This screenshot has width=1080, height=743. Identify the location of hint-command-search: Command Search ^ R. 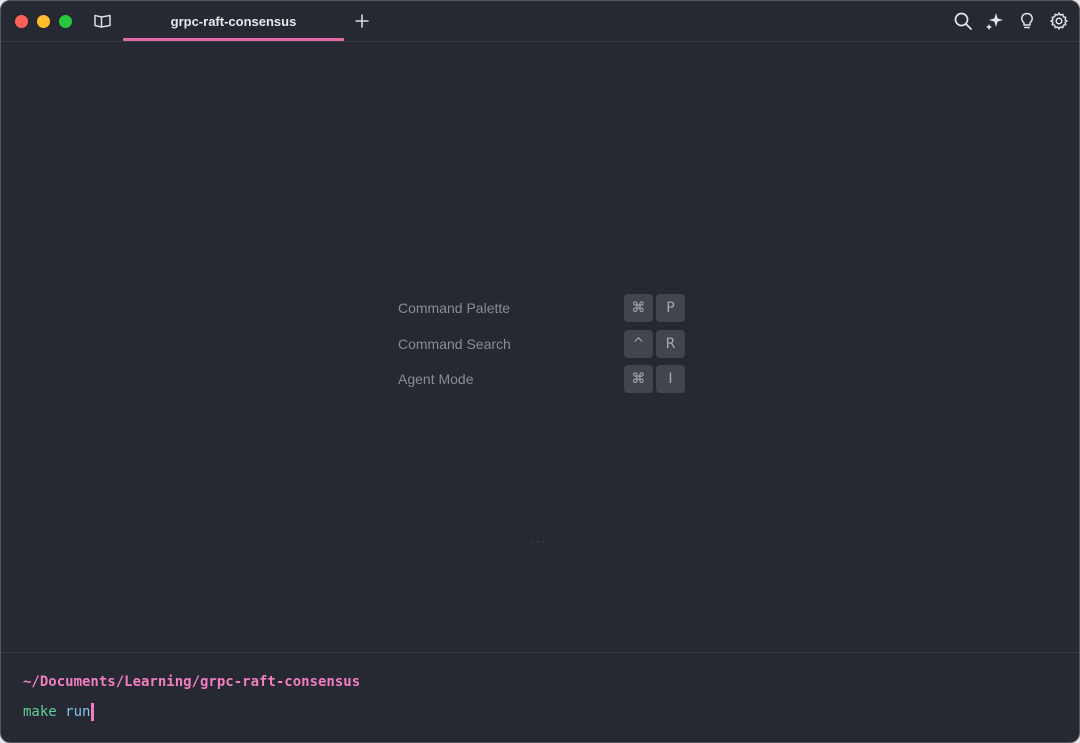
(542, 347).